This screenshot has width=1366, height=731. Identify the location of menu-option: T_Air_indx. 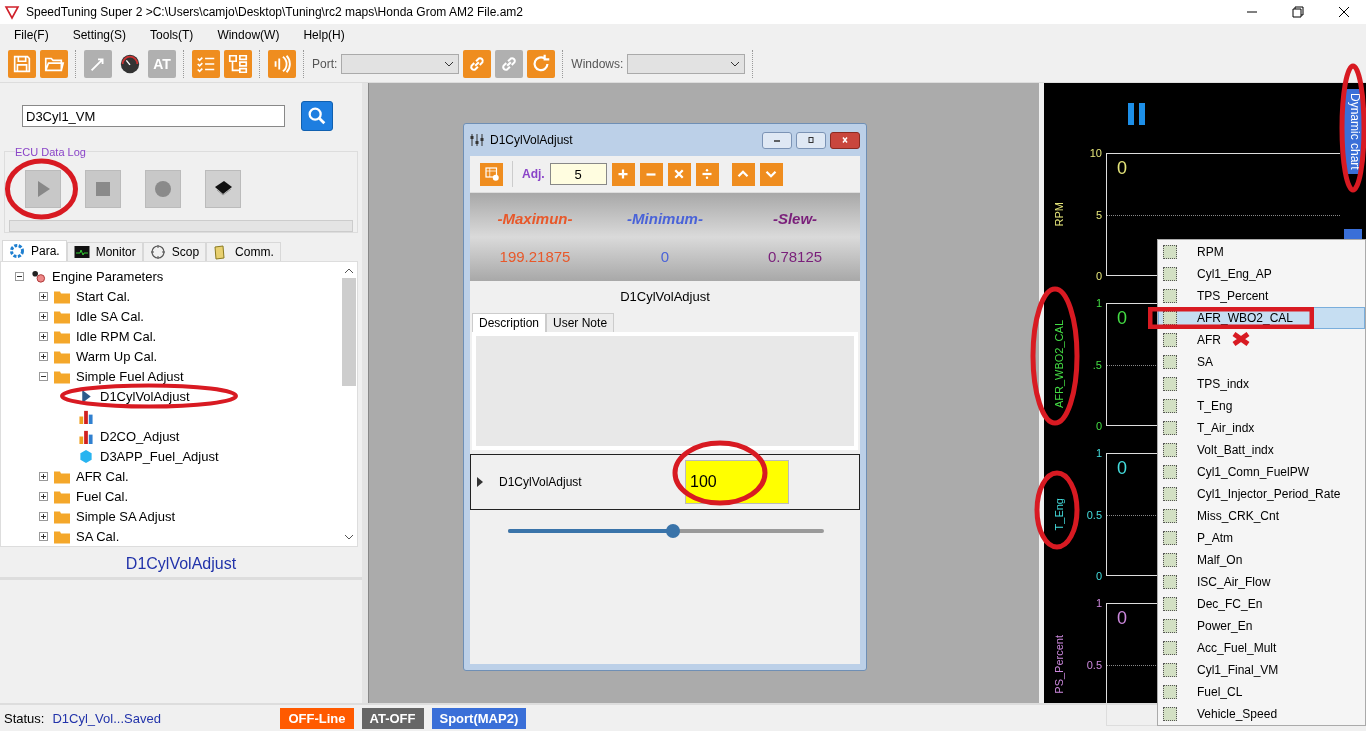
(1261, 428).